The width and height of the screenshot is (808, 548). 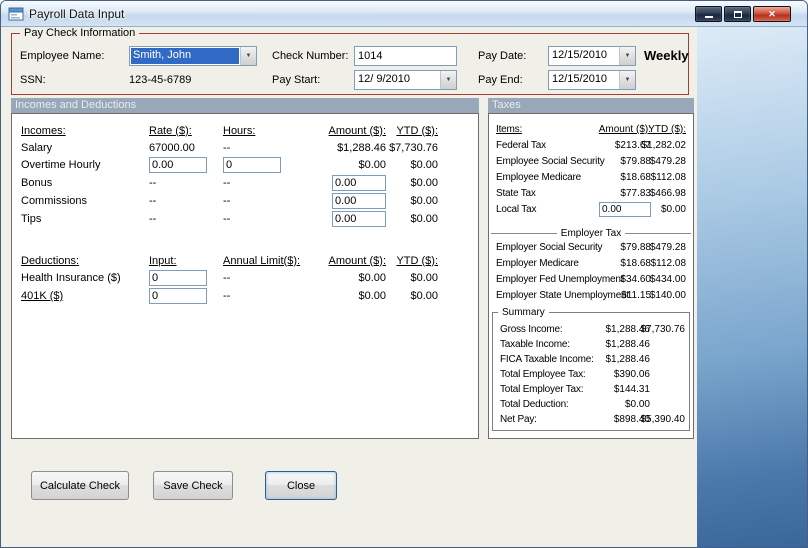 I want to click on deduction-label: Health Insurance ($), so click(x=71, y=278).